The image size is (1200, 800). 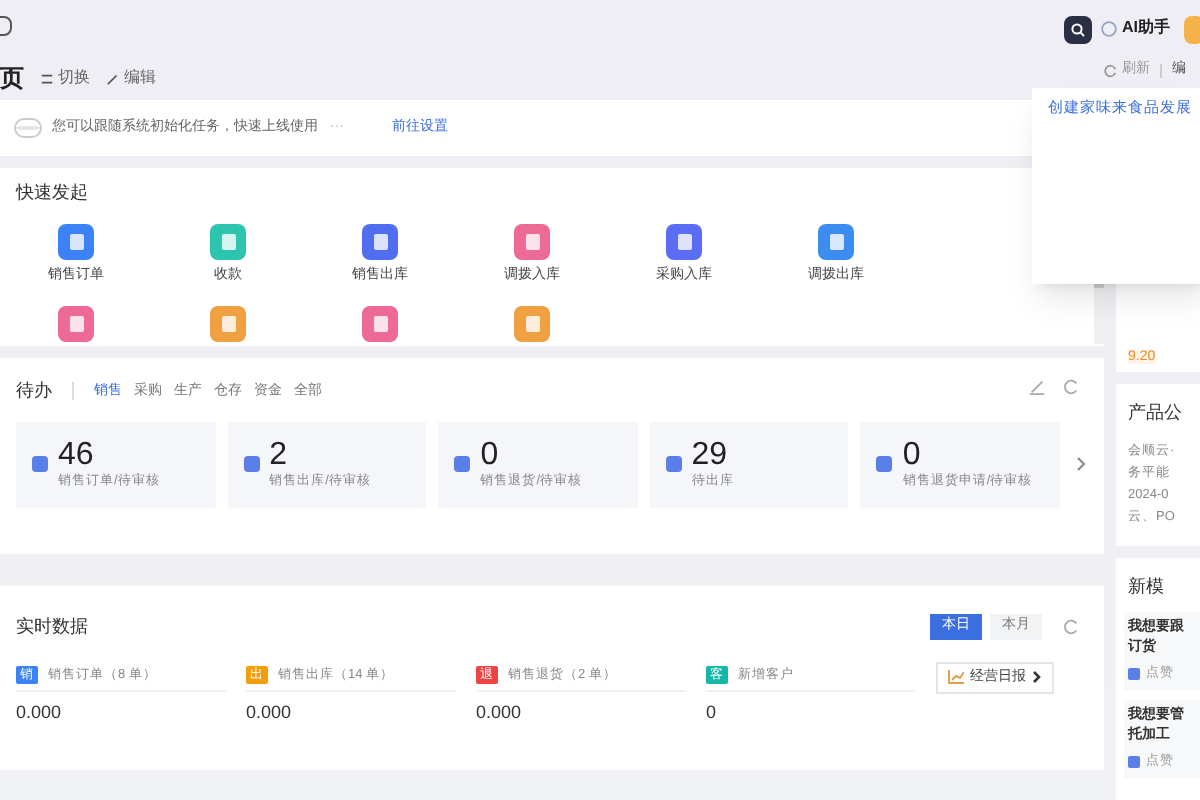 What do you see at coordinates (65, 78) in the screenshot?
I see `header-action: 切换` at bounding box center [65, 78].